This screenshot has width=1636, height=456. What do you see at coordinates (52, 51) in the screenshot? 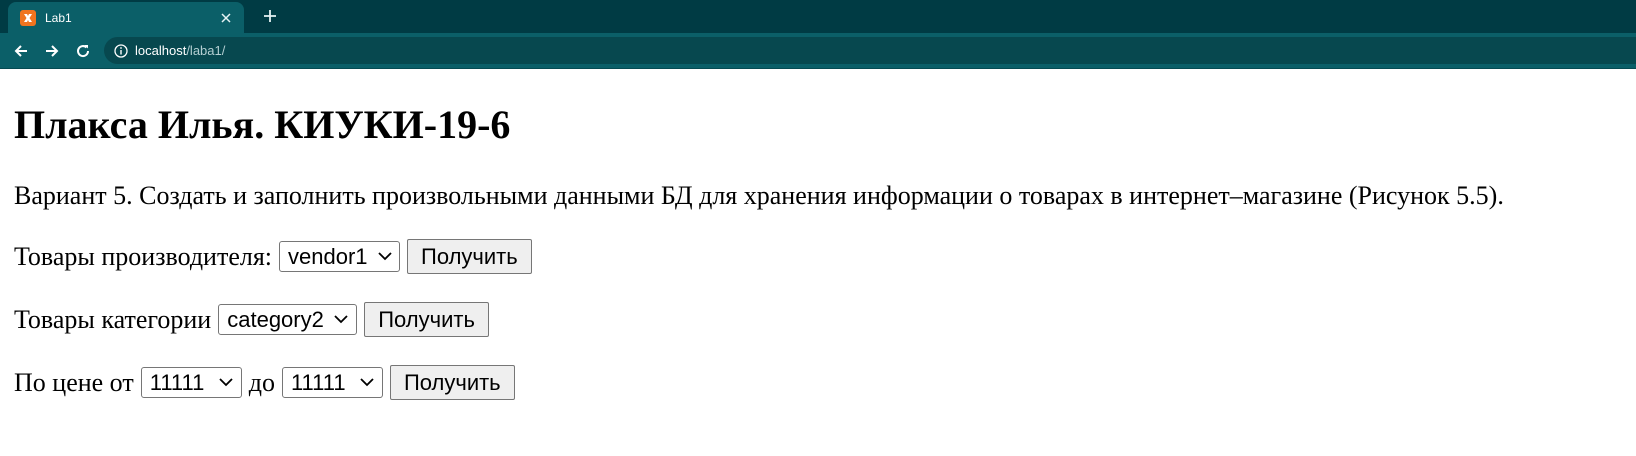
I see `forward-arrow-icon` at bounding box center [52, 51].